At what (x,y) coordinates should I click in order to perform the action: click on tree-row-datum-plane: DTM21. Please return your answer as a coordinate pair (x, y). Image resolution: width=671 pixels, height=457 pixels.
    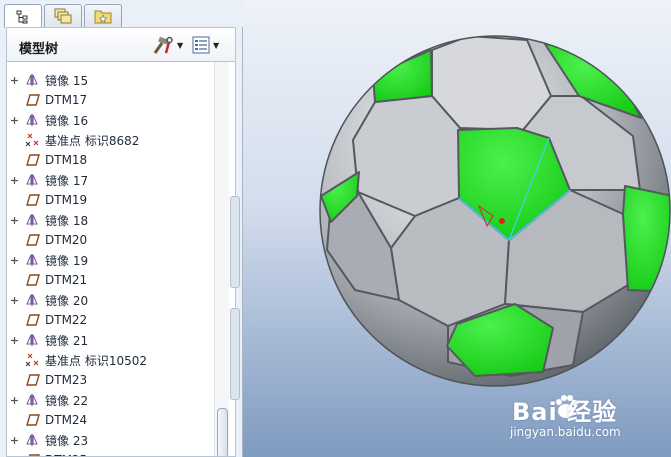
    Looking at the image, I should click on (107, 280).